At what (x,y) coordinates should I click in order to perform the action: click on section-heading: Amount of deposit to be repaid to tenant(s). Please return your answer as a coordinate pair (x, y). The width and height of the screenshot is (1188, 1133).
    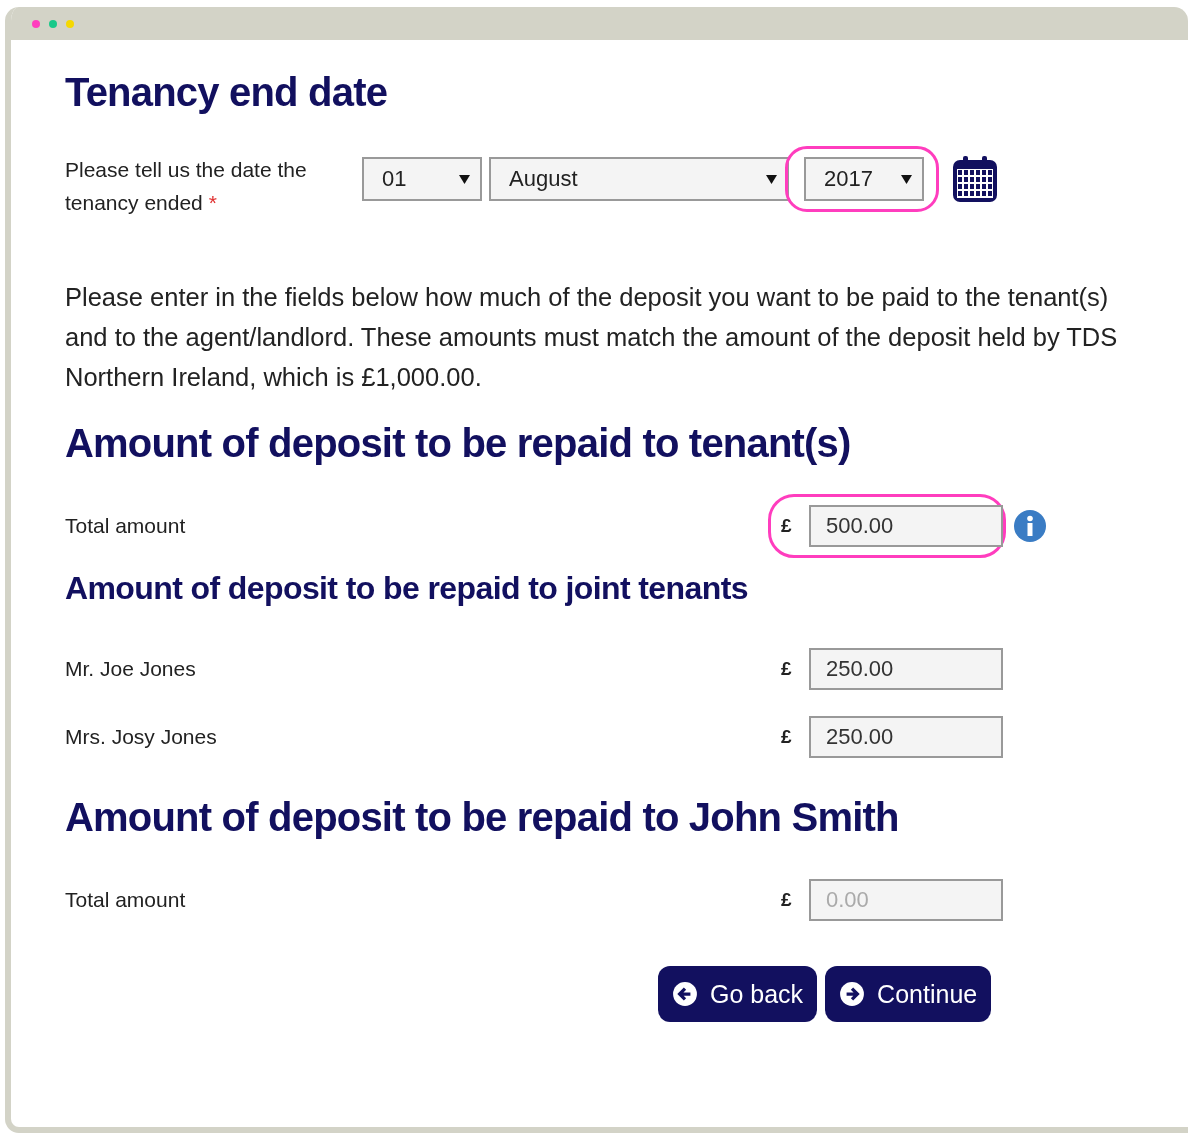
    Looking at the image, I should click on (458, 443).